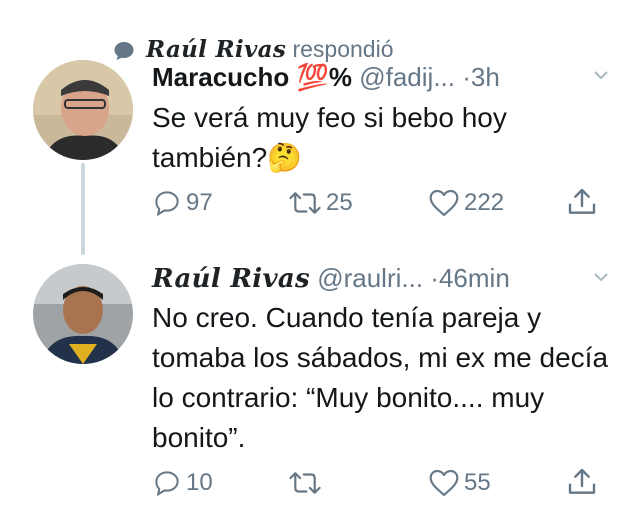 The height and width of the screenshot is (516, 640). What do you see at coordinates (339, 202) in the screenshot?
I see `tweet1-retweet-count: 25` at bounding box center [339, 202].